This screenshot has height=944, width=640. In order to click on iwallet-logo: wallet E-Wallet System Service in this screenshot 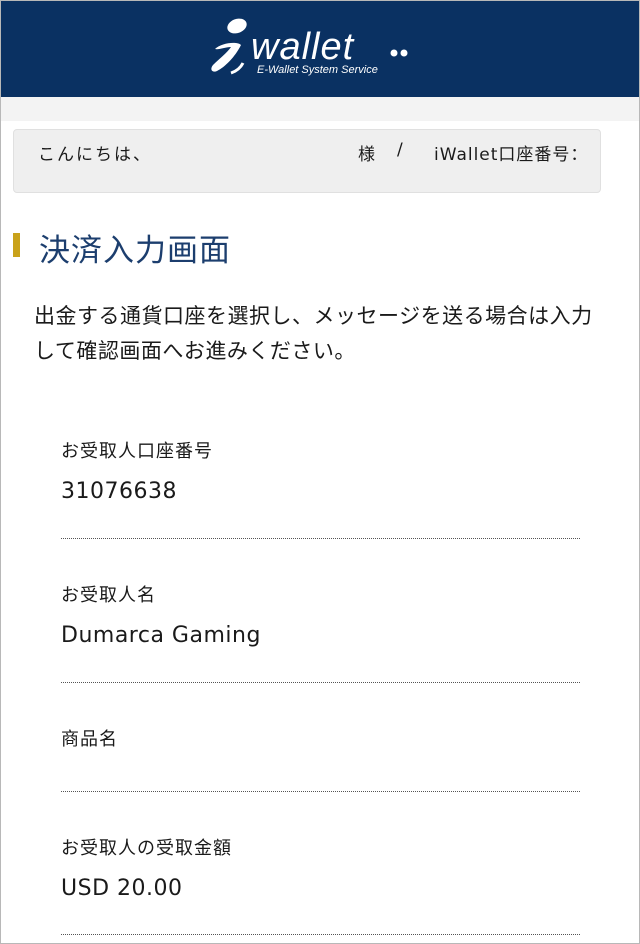, I will do `click(312, 48)`.